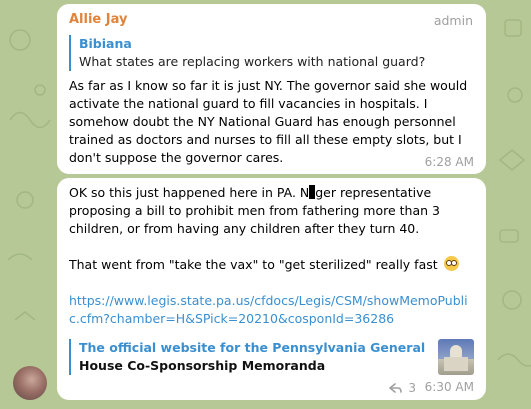 The image size is (531, 409). What do you see at coordinates (449, 162) in the screenshot?
I see `message-time: 6:28 AM` at bounding box center [449, 162].